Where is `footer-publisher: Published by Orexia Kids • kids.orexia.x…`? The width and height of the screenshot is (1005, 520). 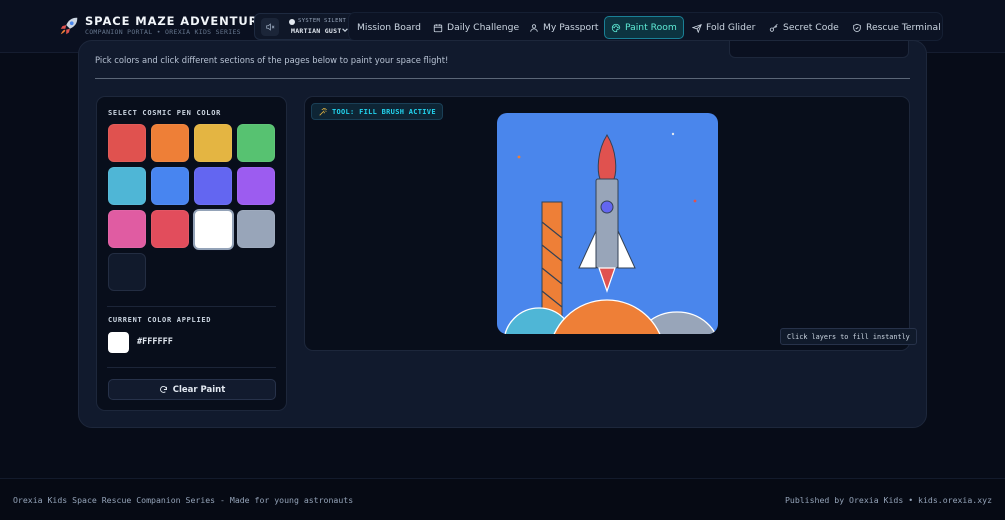 footer-publisher: Published by Orexia Kids • kids.orexia.x… is located at coordinates (888, 500).